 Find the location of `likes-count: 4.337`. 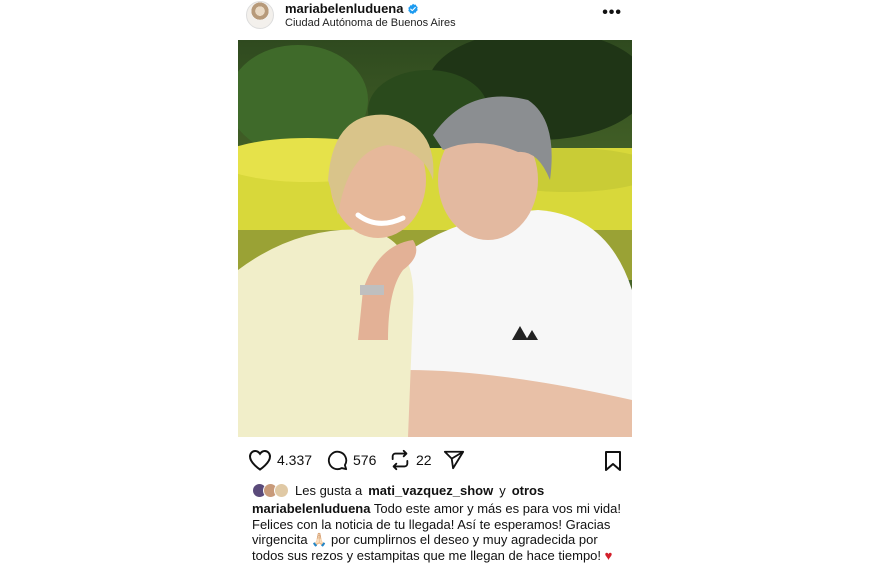

likes-count: 4.337 is located at coordinates (294, 460).